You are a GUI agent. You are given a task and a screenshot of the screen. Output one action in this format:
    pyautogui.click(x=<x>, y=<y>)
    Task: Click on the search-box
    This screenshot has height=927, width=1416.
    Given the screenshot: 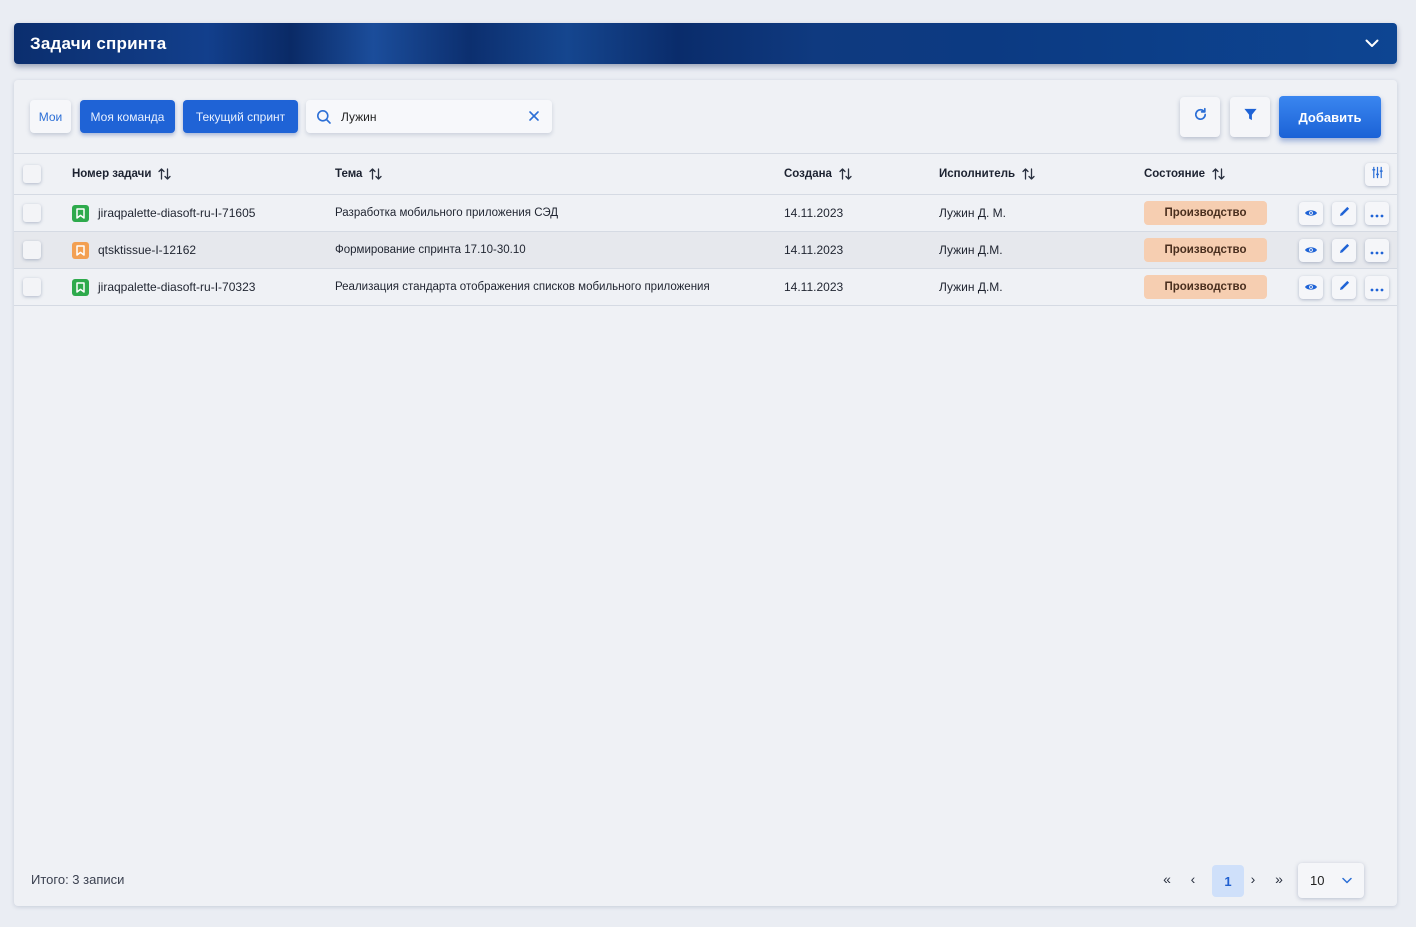 What is the action you would take?
    pyautogui.click(x=429, y=116)
    